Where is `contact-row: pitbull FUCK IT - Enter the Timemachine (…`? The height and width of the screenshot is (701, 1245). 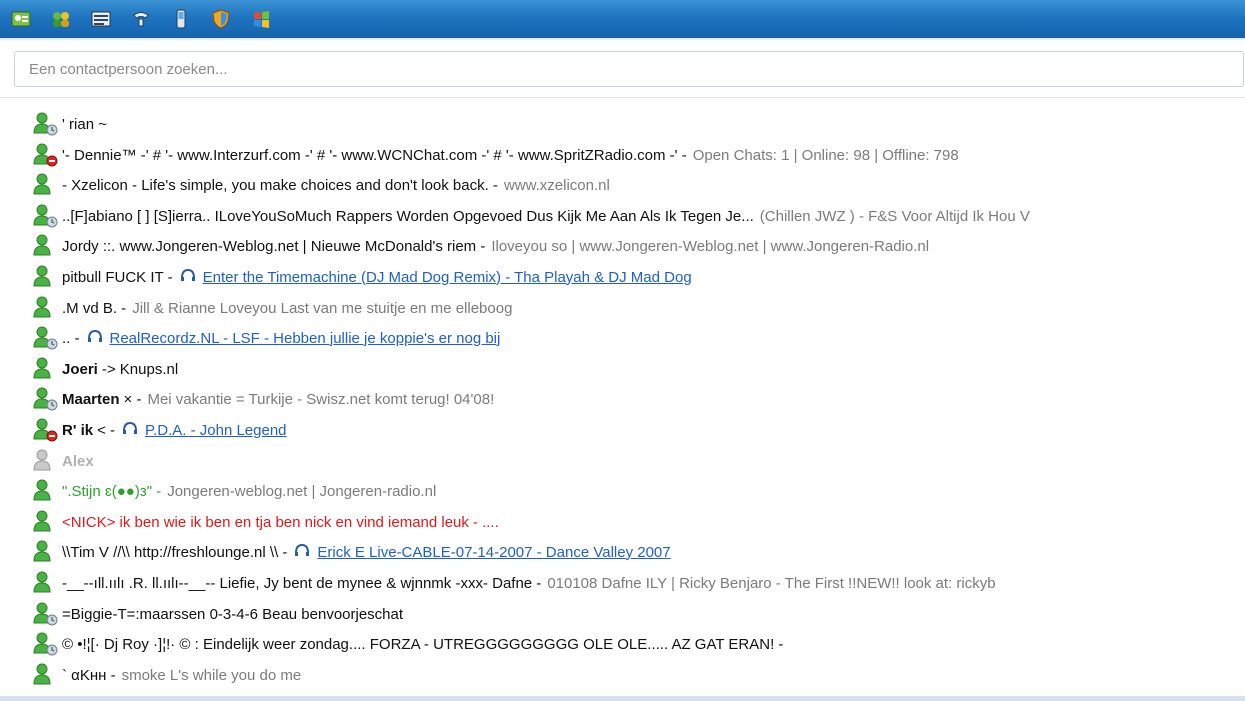 contact-row: pitbull FUCK IT - Enter the Timemachine (… is located at coordinates (638, 277).